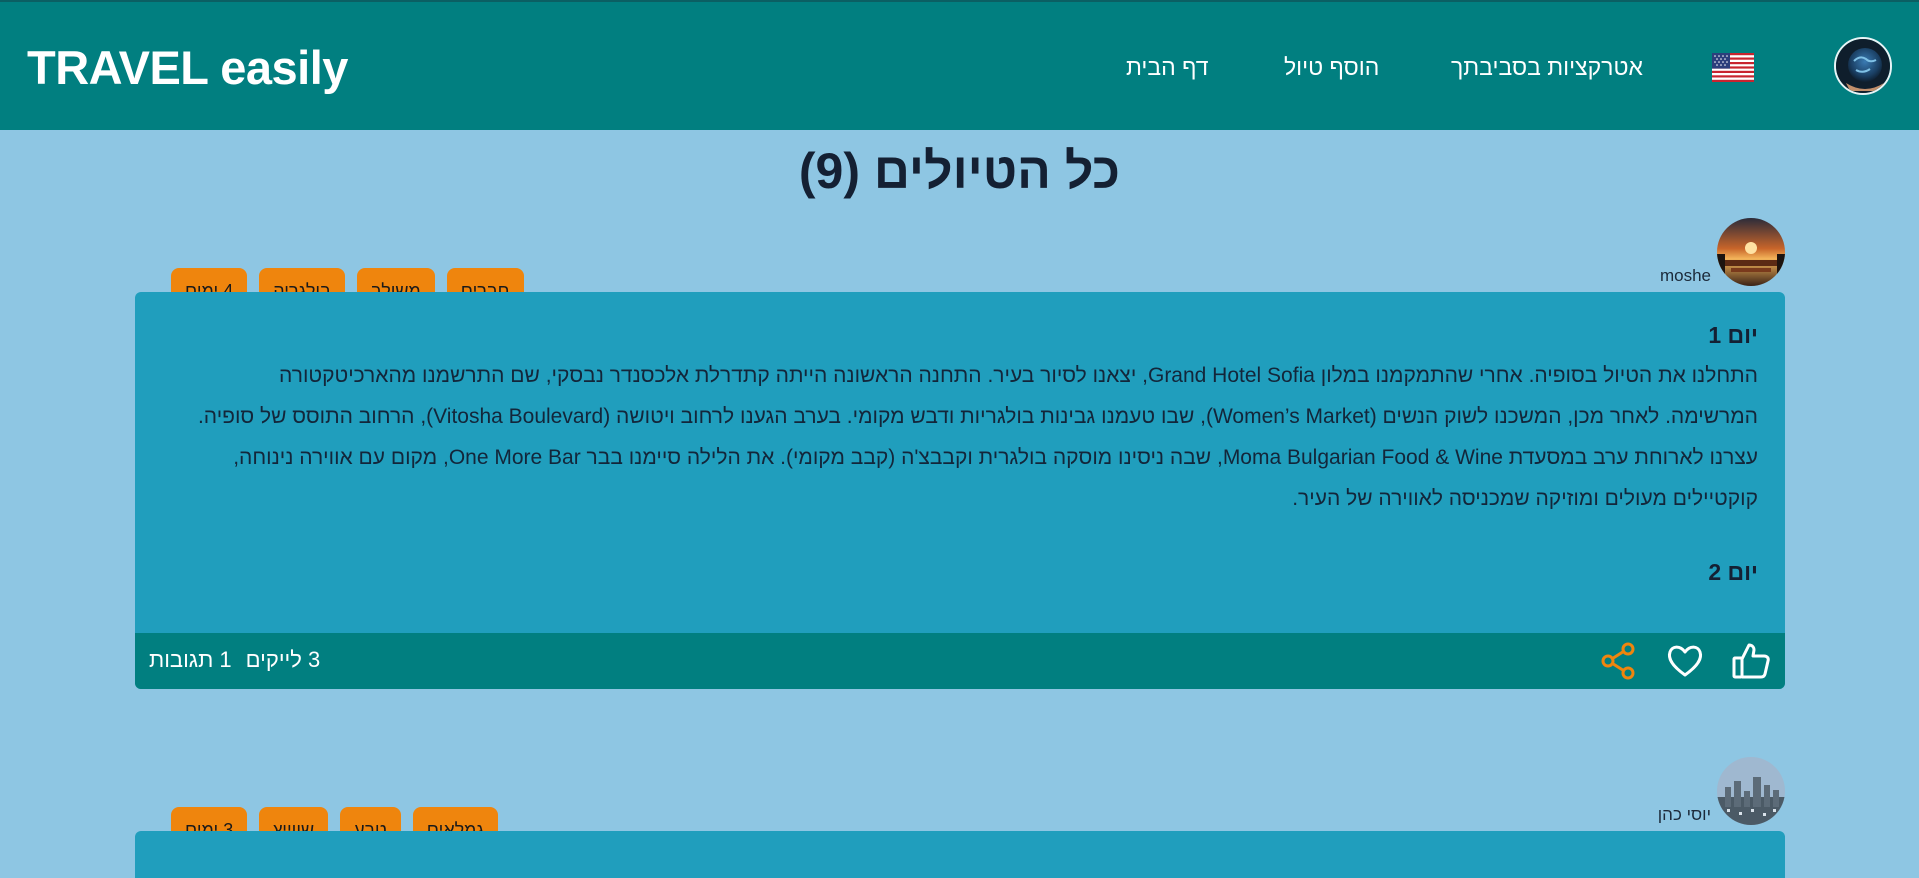 The height and width of the screenshot is (878, 1919). What do you see at coordinates (283, 660) in the screenshot?
I see `likes-count: 3 לייקים` at bounding box center [283, 660].